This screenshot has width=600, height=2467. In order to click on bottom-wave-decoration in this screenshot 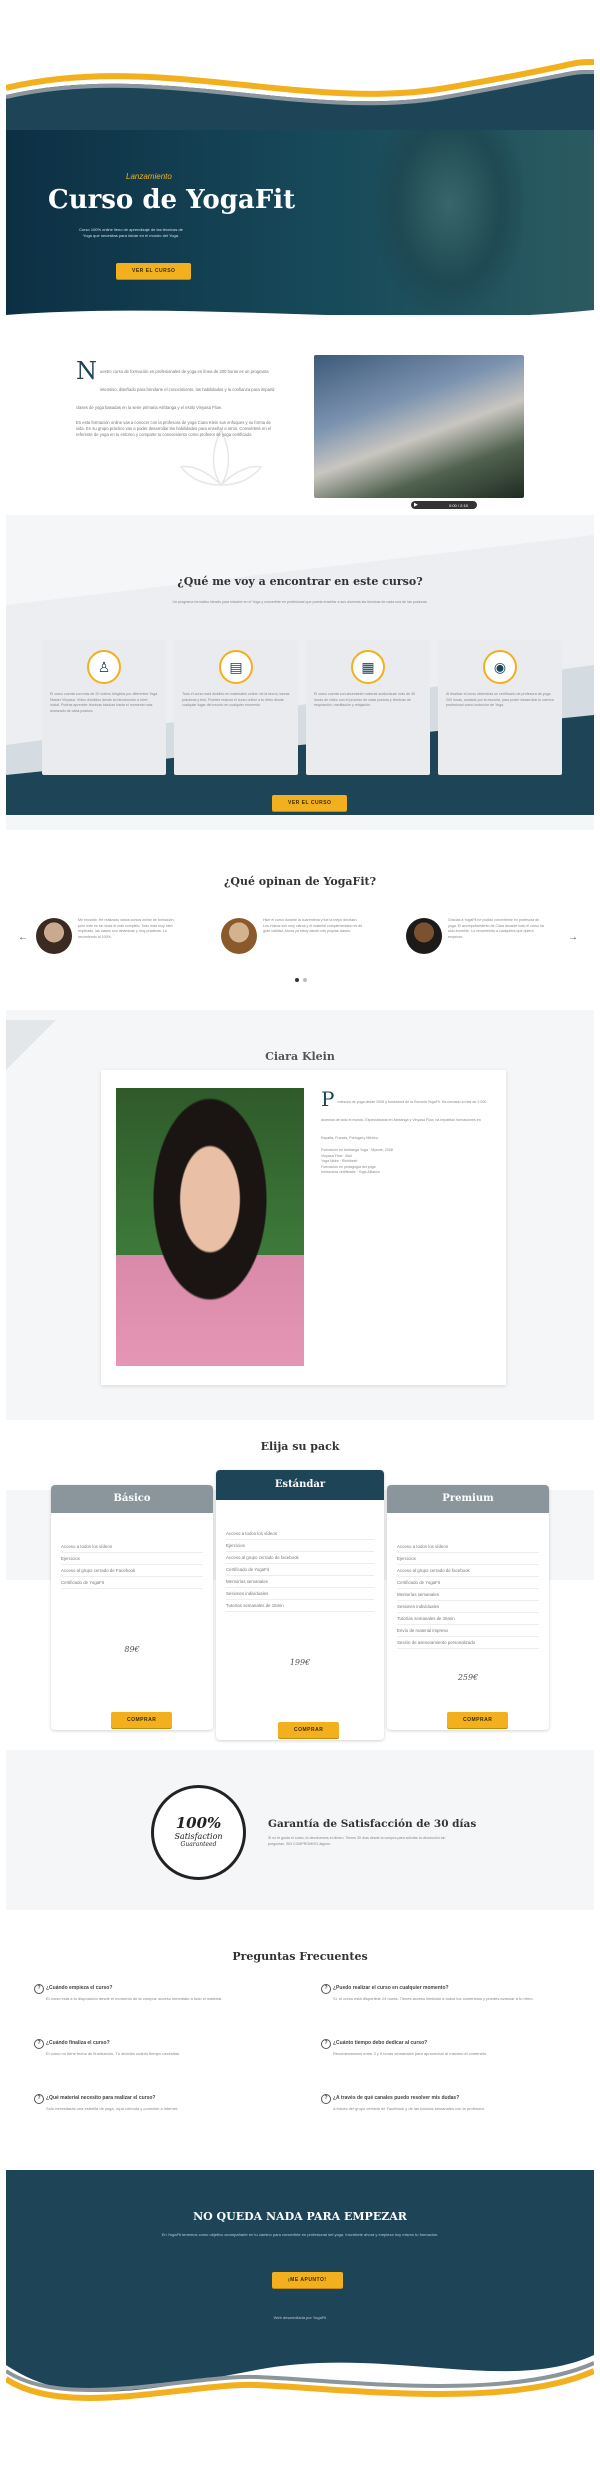, I will do `click(300, 2401)`.